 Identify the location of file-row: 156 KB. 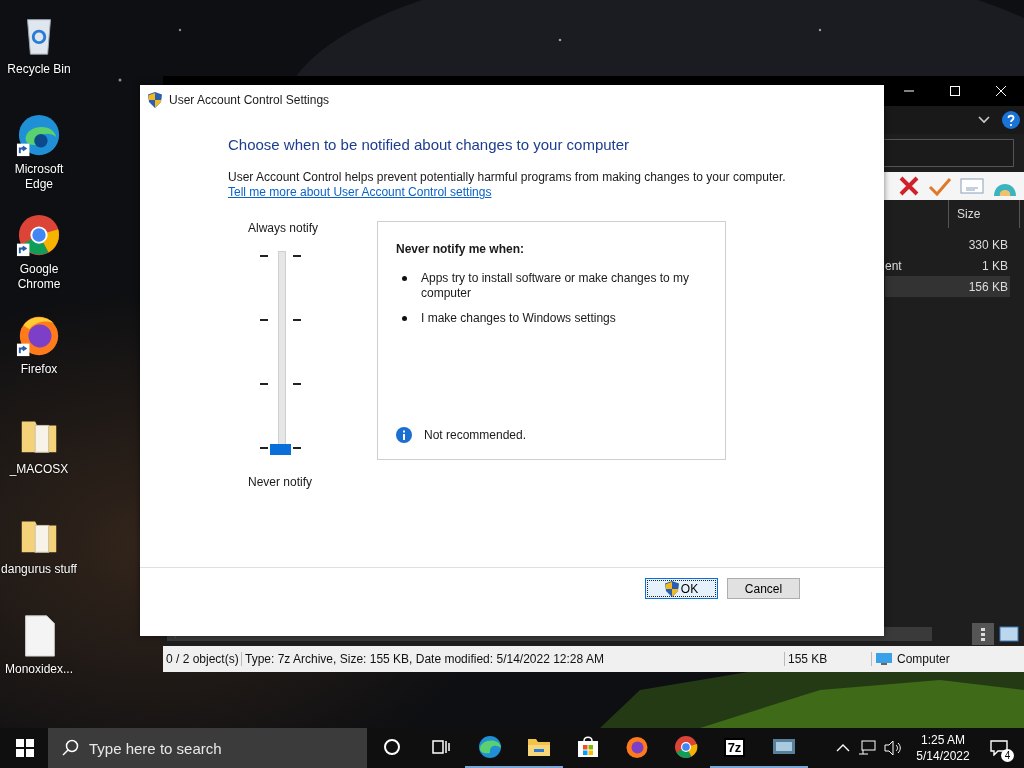
(947, 286).